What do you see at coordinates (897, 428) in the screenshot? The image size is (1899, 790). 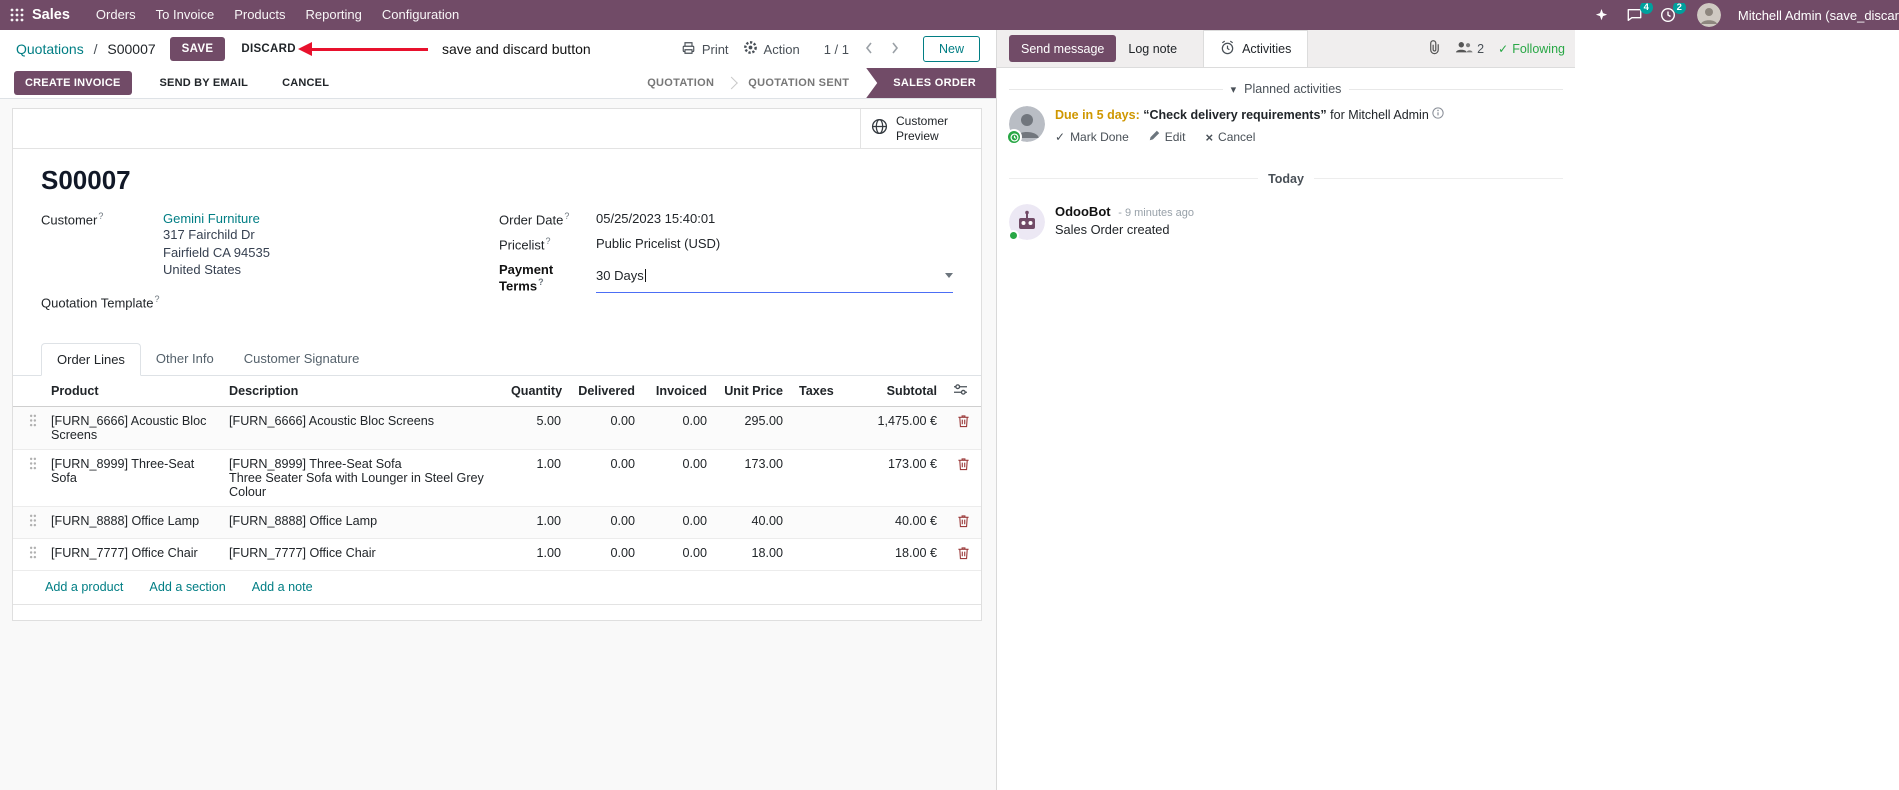 I see `cell-subtotal: 1,475.00 €` at bounding box center [897, 428].